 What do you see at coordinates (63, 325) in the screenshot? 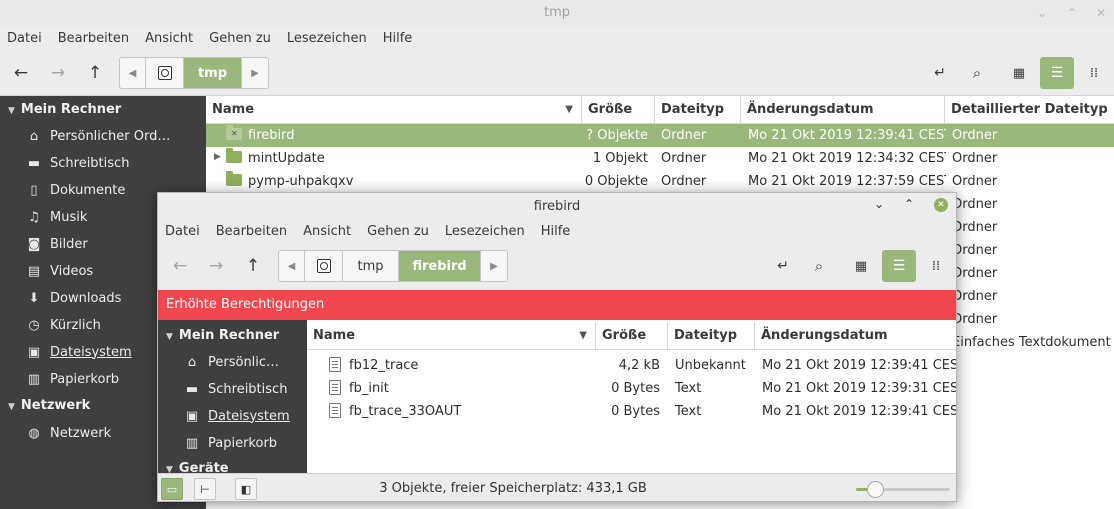
I see `sidebar-item-recent: ◷ Kürzlich` at bounding box center [63, 325].